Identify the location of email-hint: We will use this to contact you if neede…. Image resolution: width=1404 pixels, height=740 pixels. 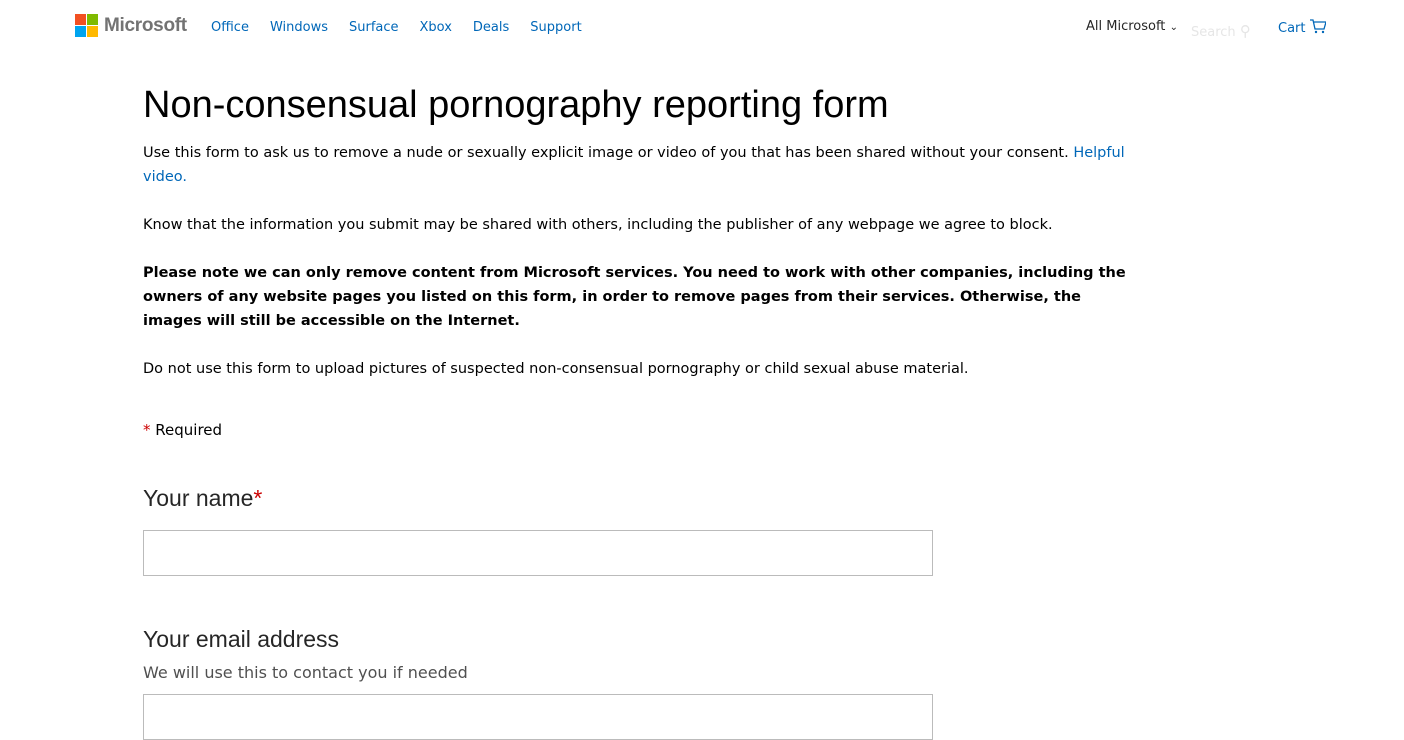
(305, 672).